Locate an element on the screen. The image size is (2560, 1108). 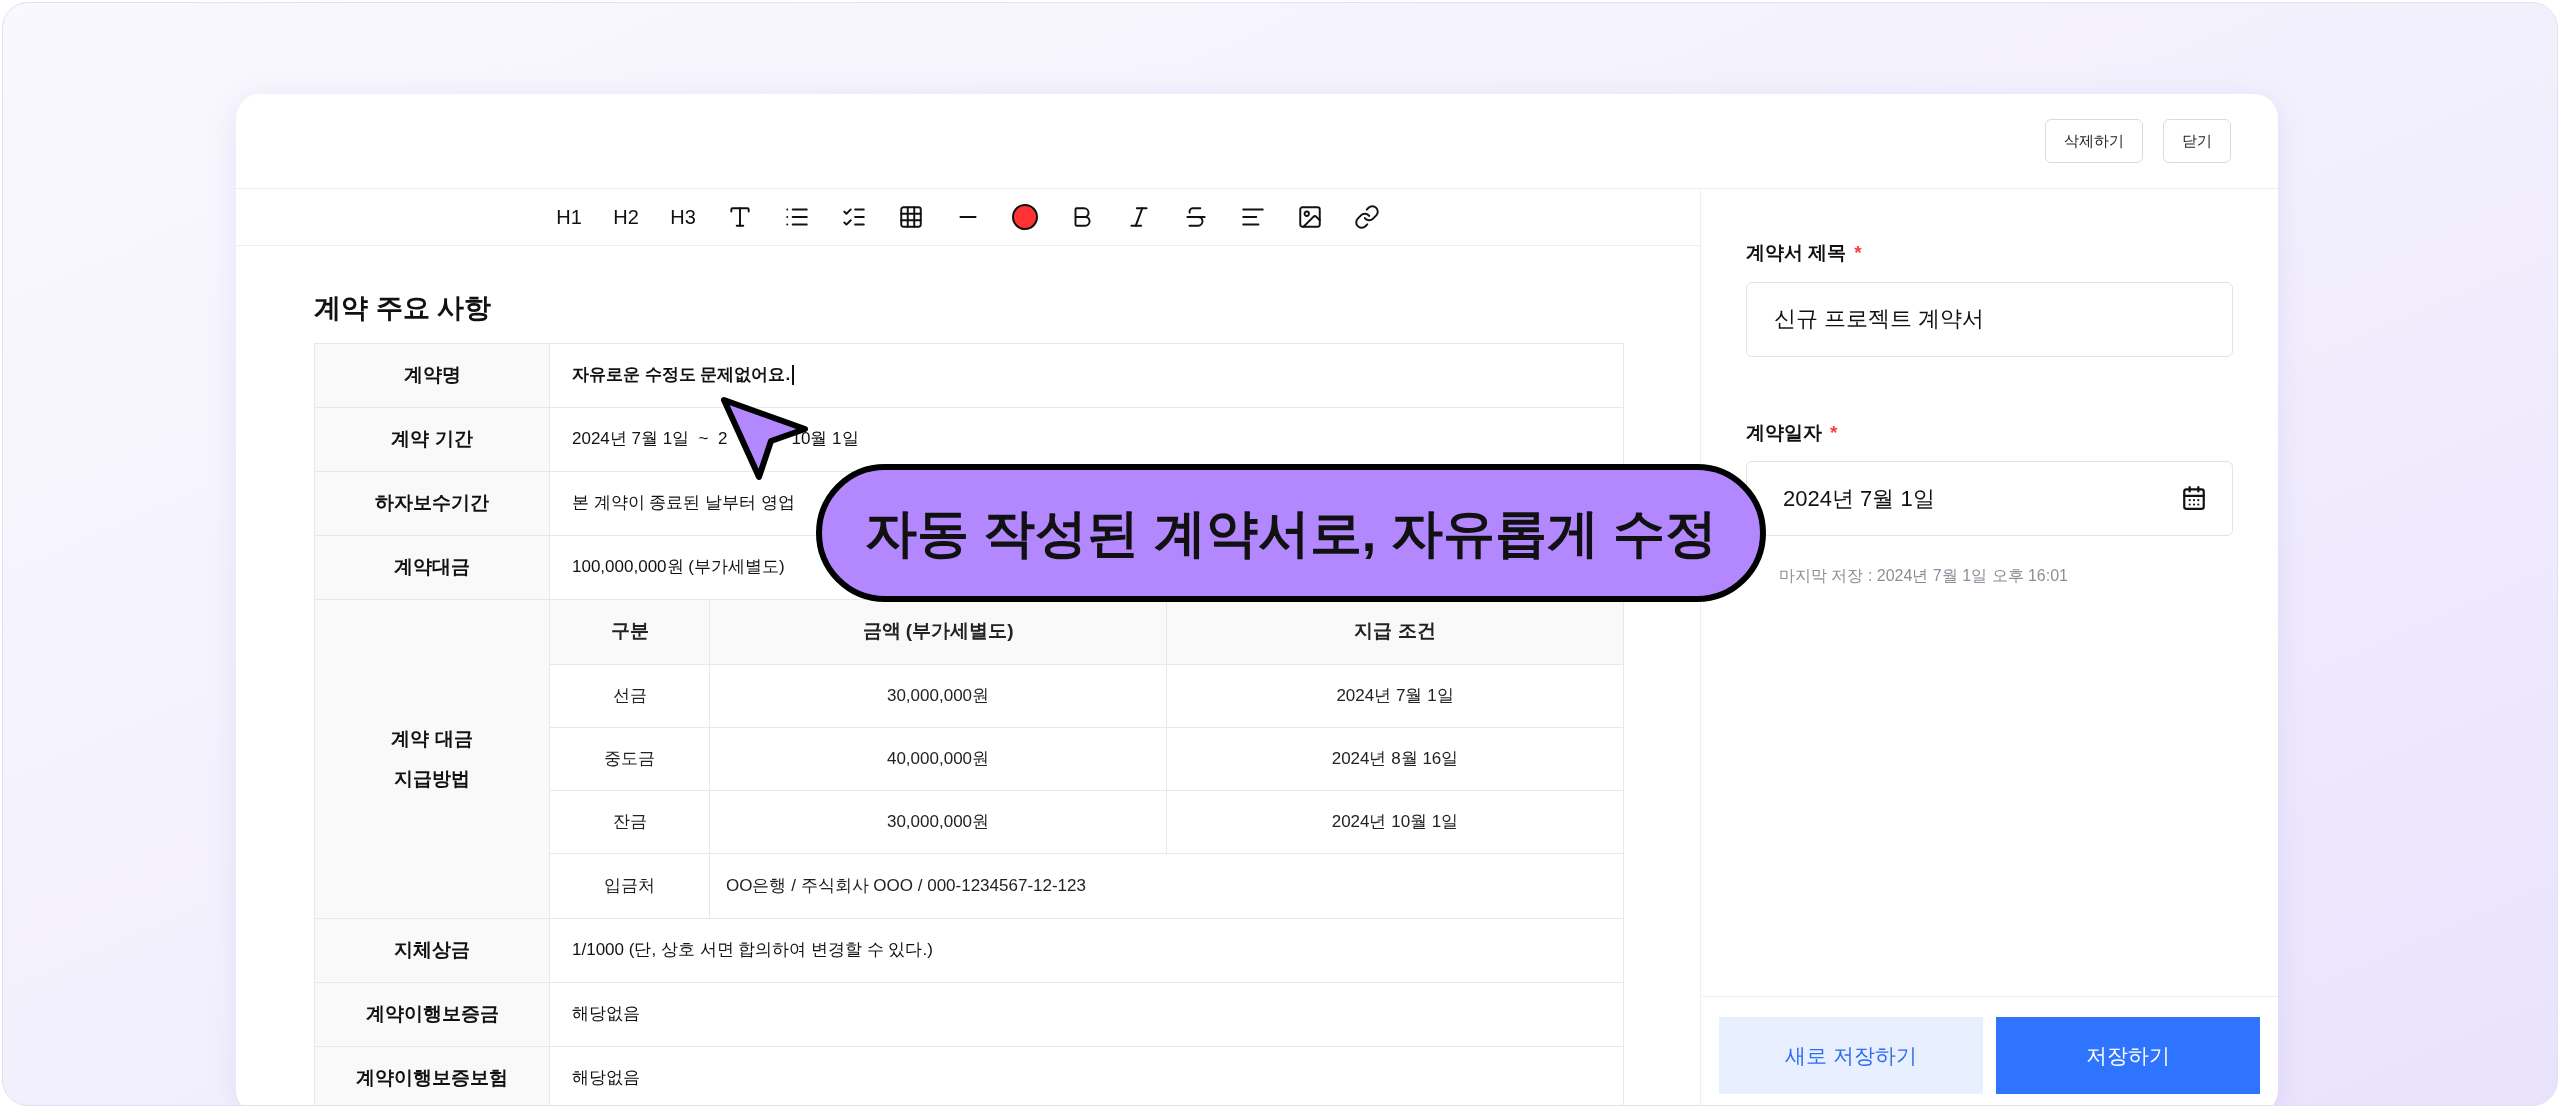
color-swatch is located at coordinates (1025, 217).